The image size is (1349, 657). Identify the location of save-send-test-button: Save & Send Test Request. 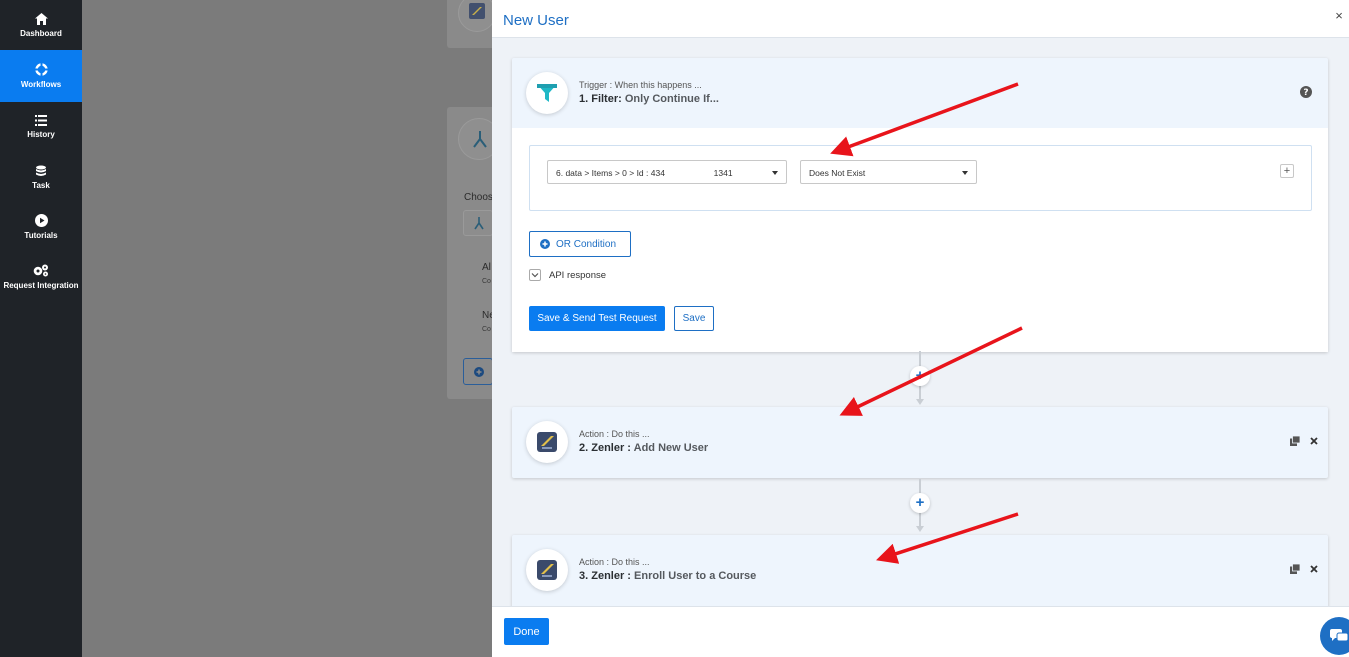
(597, 318).